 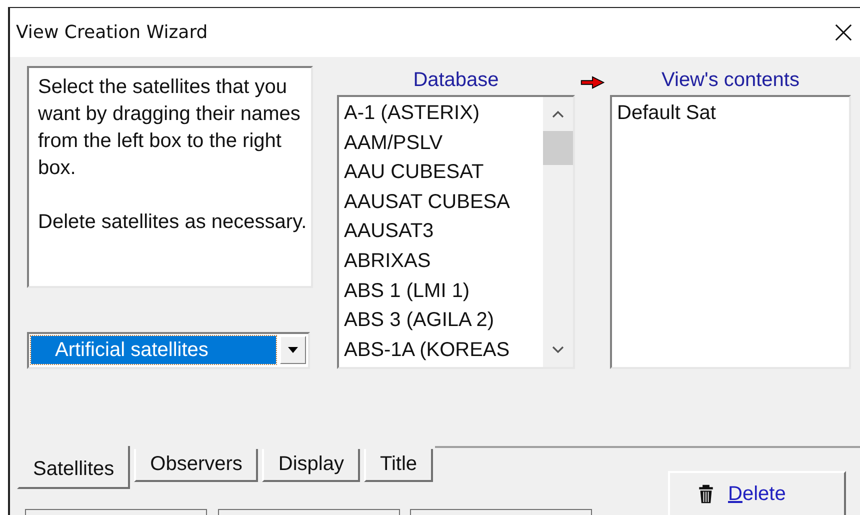 What do you see at coordinates (733, 114) in the screenshot?
I see `list-item: Default Sat` at bounding box center [733, 114].